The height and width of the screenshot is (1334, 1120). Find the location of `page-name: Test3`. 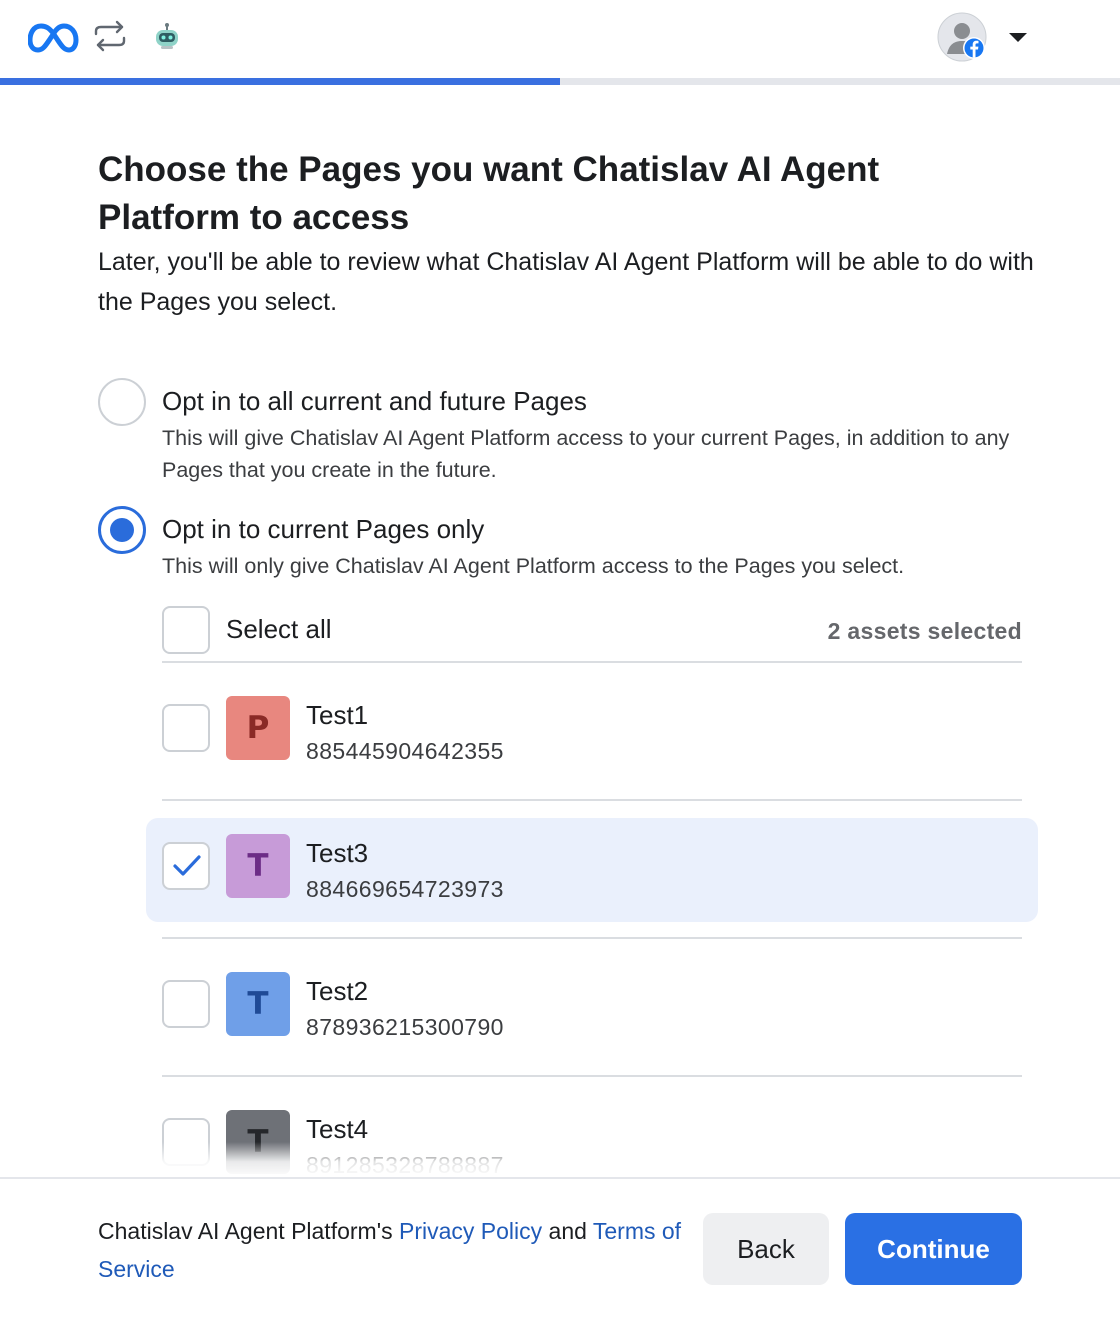

page-name: Test3 is located at coordinates (337, 853).